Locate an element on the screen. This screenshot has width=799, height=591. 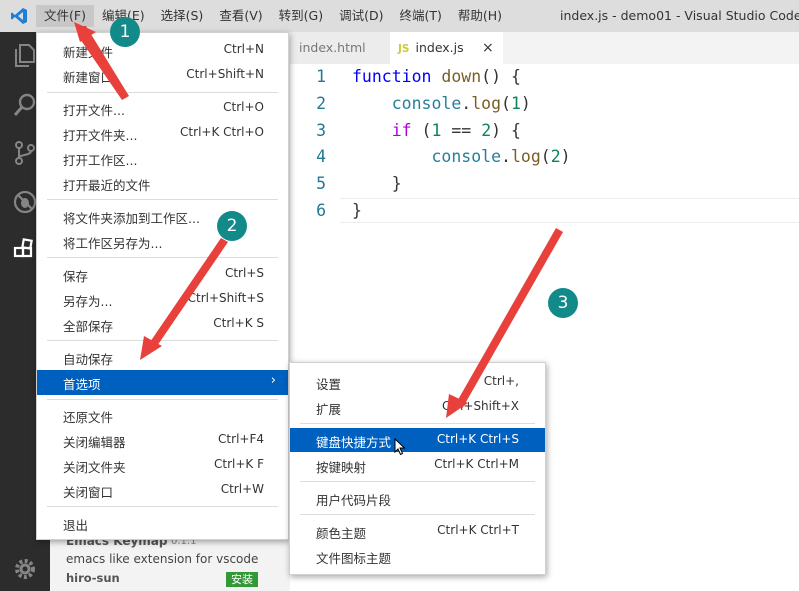
code-line: function down() { is located at coordinates (436, 76).